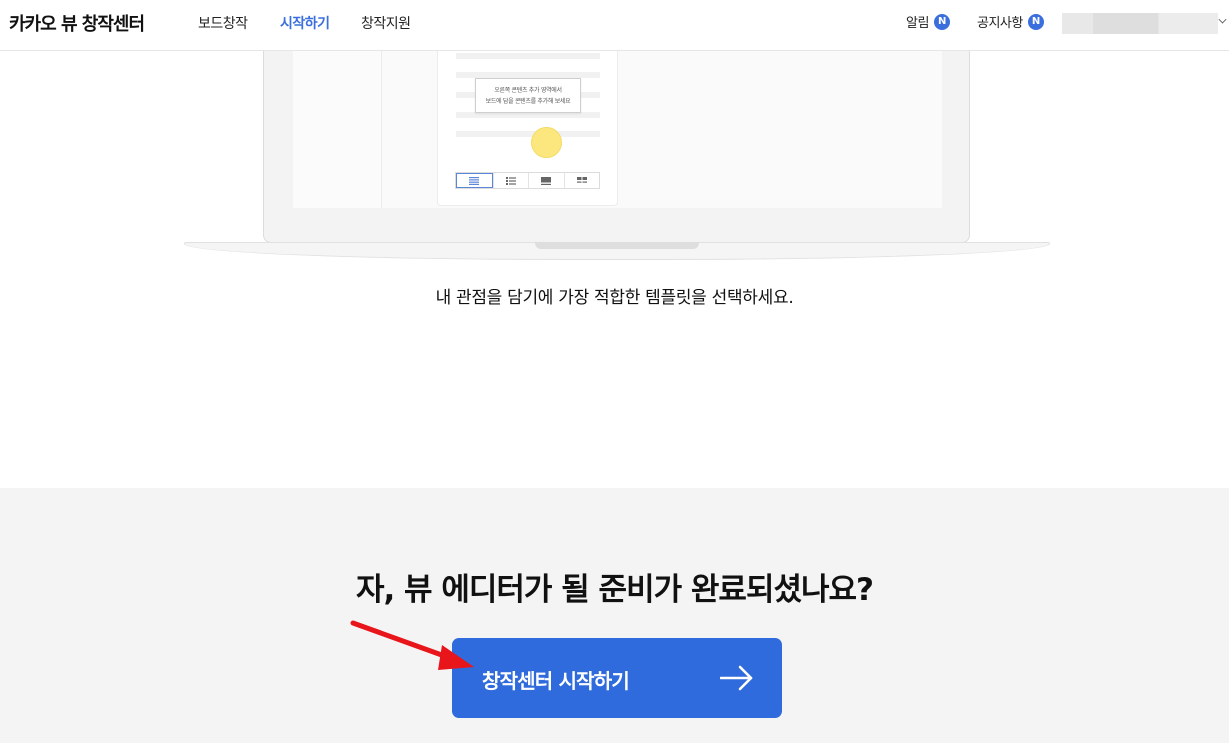  Describe the element at coordinates (1035, 21) in the screenshot. I see `notice-new-badge: N` at that location.